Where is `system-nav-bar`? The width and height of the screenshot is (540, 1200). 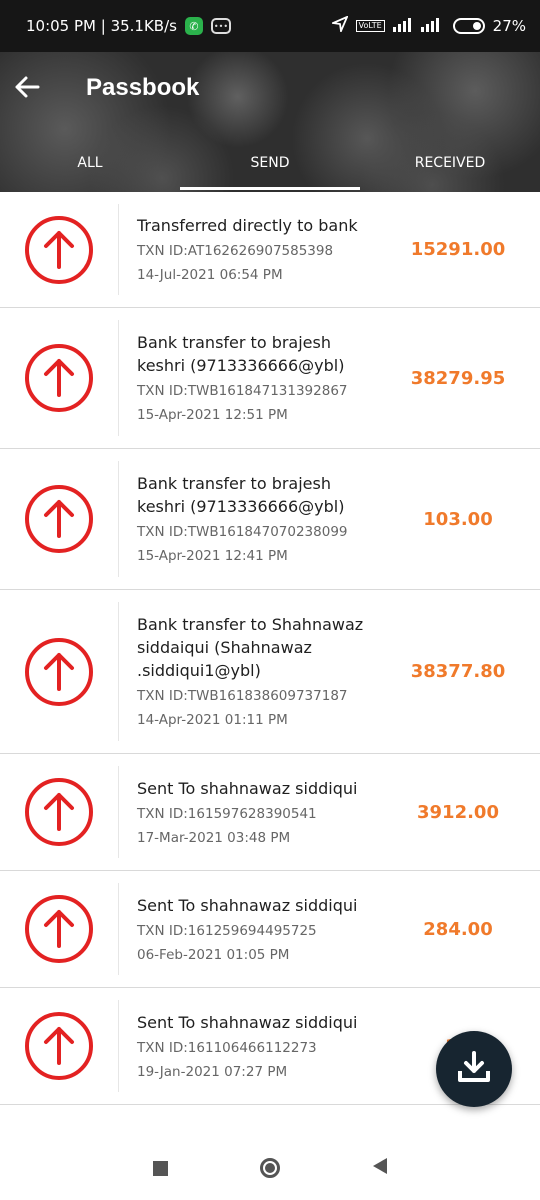
system-nav-bar is located at coordinates (270, 1168).